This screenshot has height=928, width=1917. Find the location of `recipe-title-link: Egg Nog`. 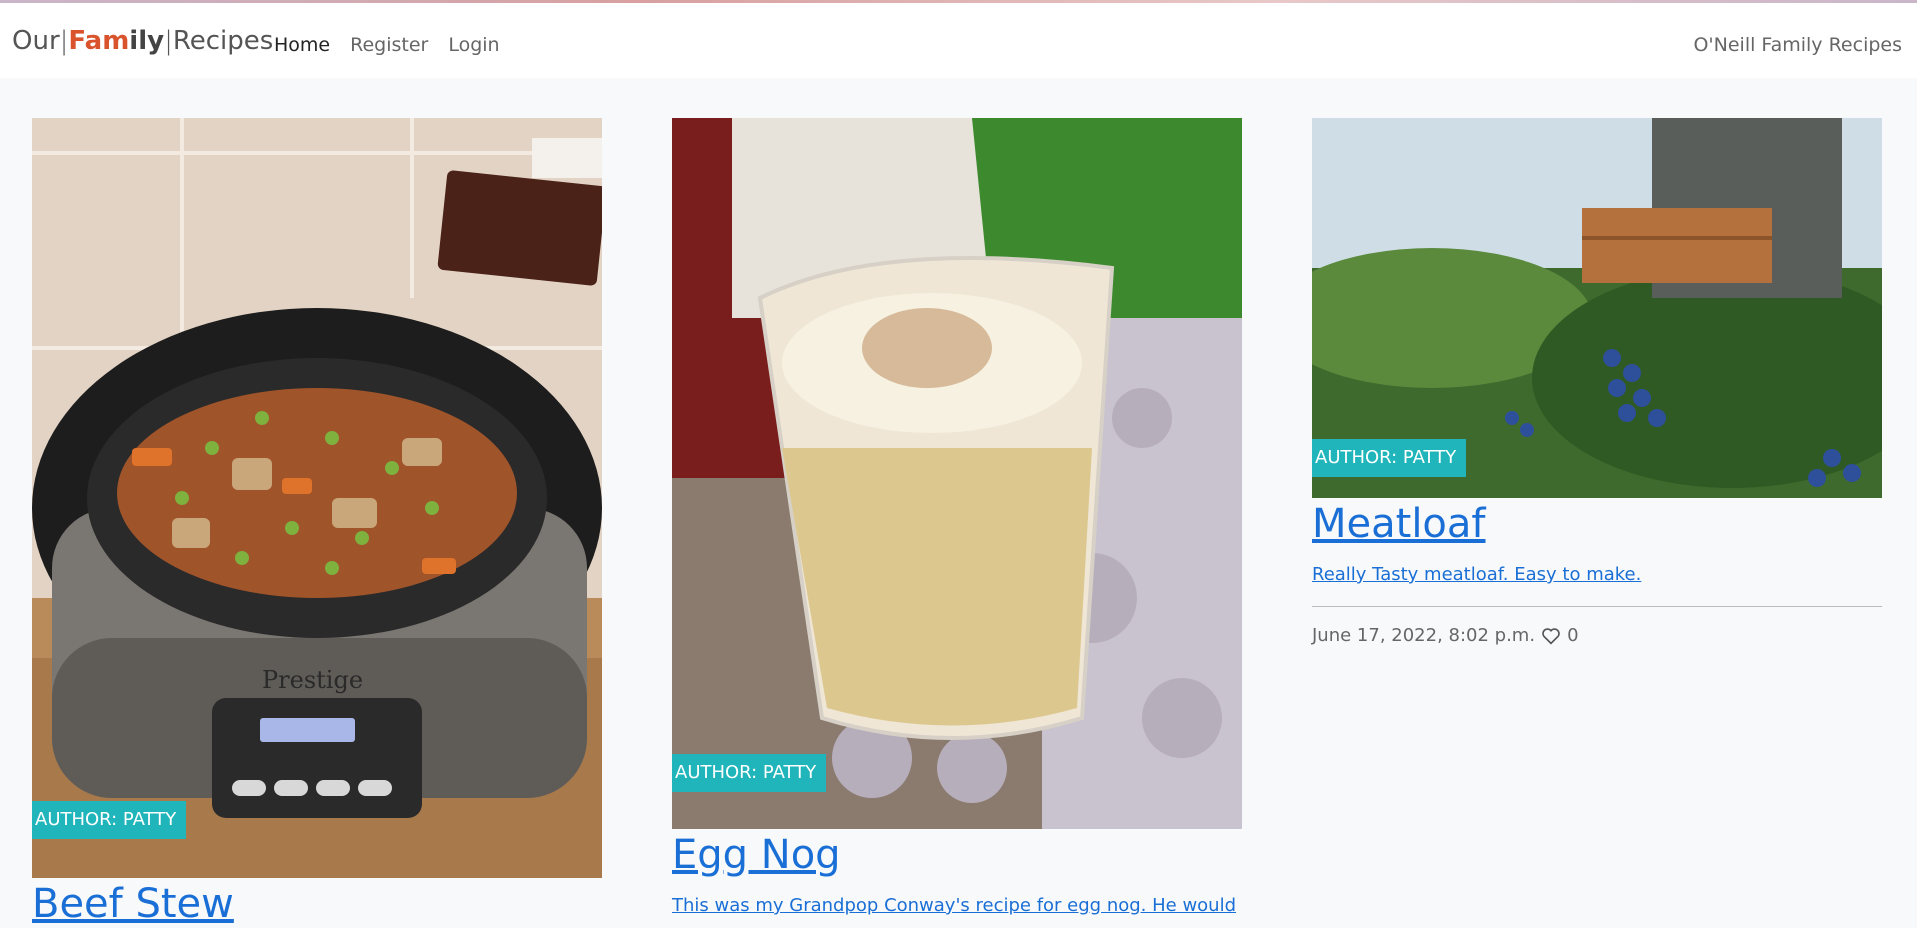

recipe-title-link: Egg Nog is located at coordinates (957, 855).